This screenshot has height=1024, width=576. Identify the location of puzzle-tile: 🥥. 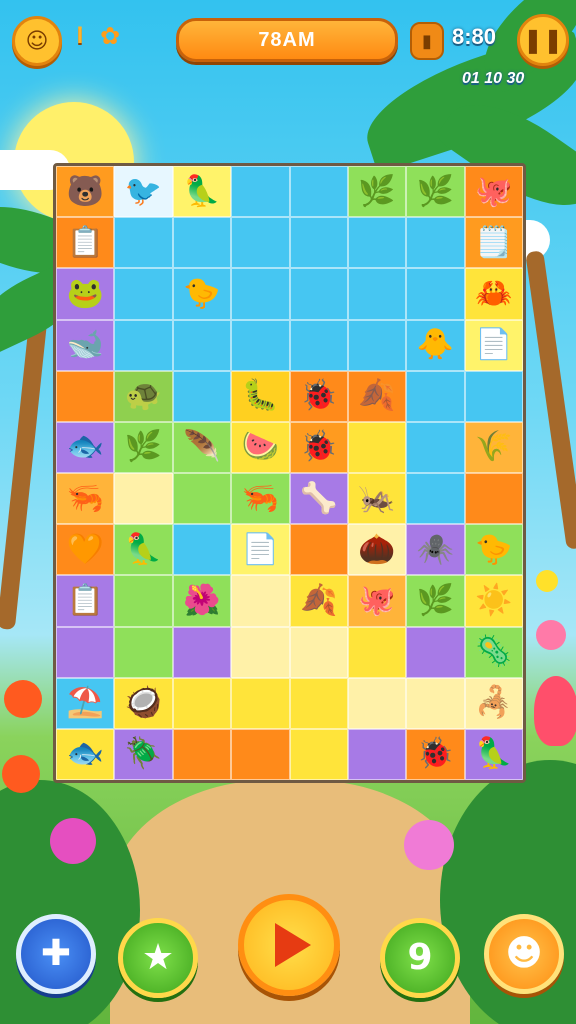
(143, 703).